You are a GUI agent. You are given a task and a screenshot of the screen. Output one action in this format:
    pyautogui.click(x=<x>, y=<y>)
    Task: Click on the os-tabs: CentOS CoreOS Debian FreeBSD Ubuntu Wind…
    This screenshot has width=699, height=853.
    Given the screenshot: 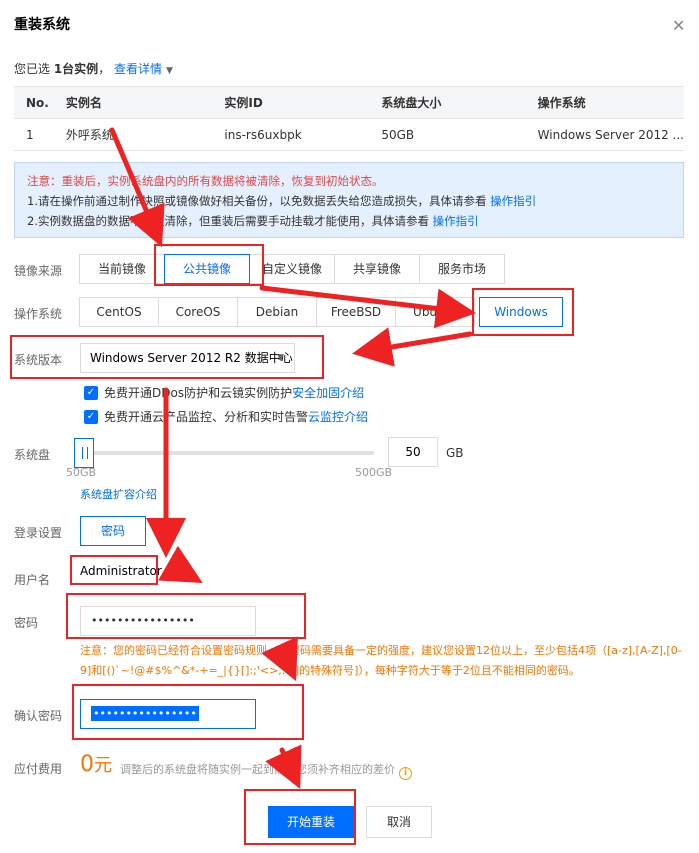 What is the action you would take?
    pyautogui.click(x=321, y=312)
    